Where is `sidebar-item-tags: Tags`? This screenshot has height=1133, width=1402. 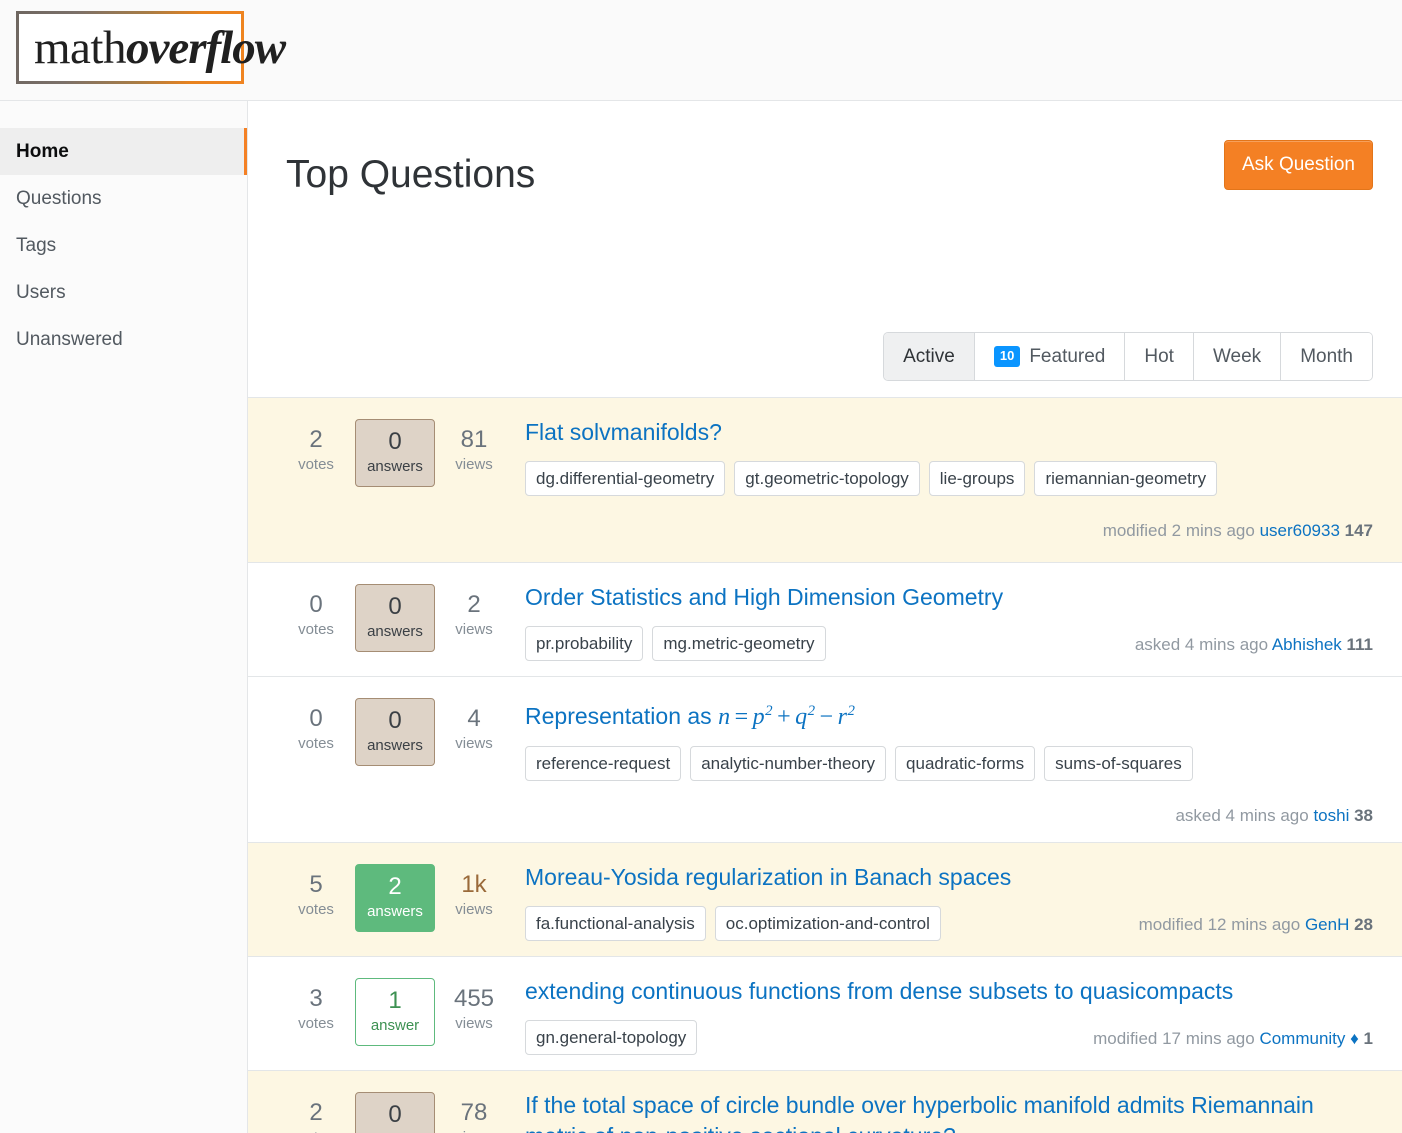
sidebar-item-tags: Tags is located at coordinates (123, 245).